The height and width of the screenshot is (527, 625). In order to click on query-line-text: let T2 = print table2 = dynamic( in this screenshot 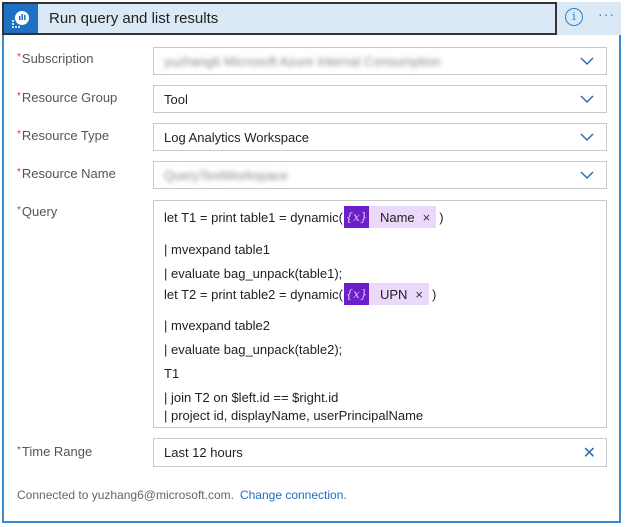, I will do `click(253, 294)`.